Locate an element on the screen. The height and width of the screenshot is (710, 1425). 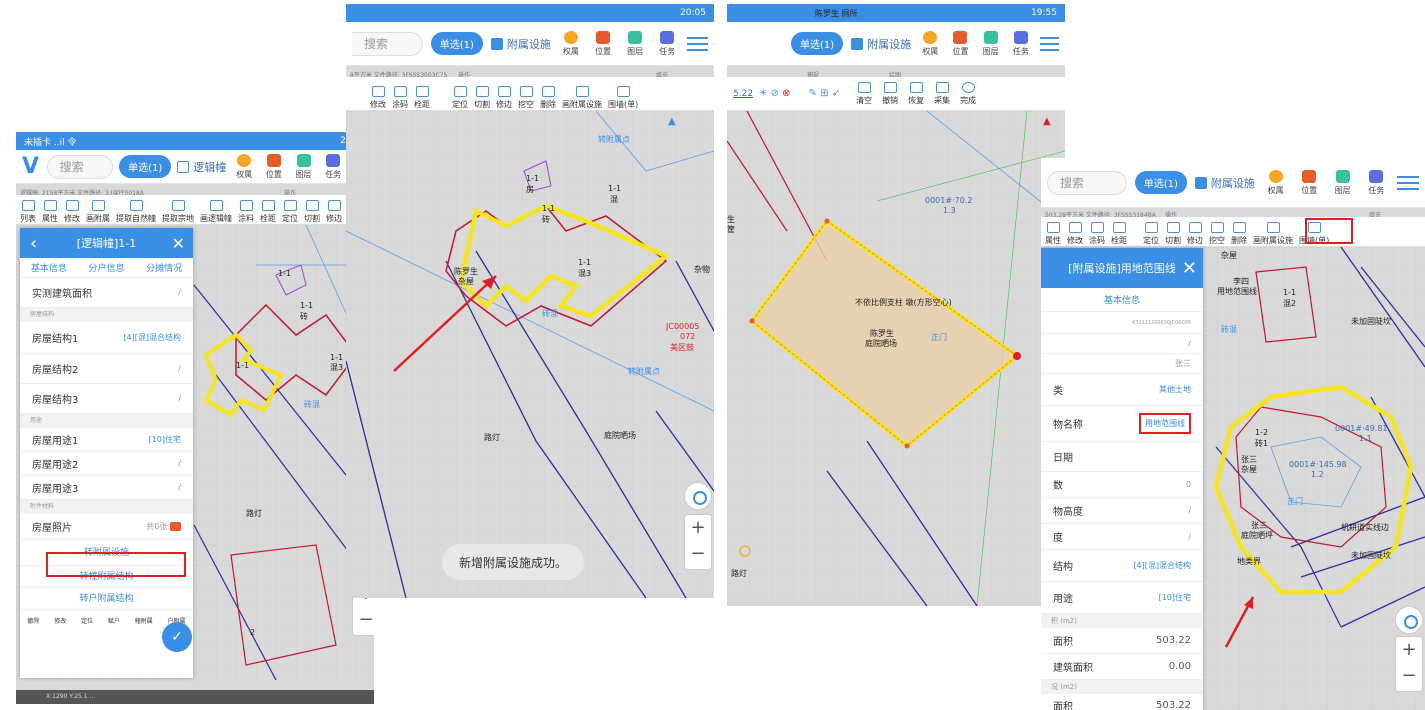
bottom-assign: 赋户 is located at coordinates (114, 620).